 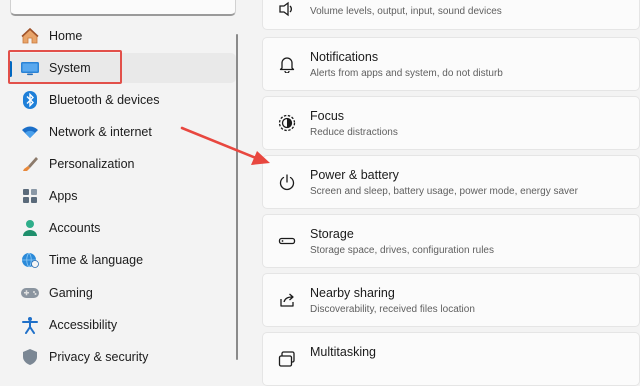 What do you see at coordinates (65, 67) in the screenshot?
I see `annotation-highlight-box` at bounding box center [65, 67].